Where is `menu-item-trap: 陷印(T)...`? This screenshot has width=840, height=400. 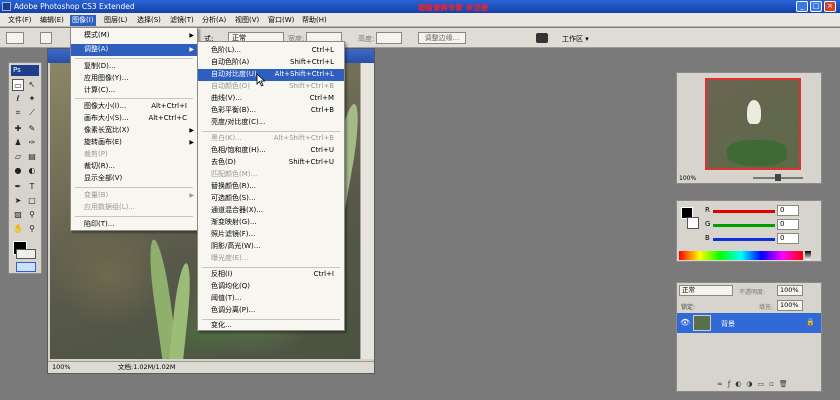
menu-item-trap: 陷印(T)... is located at coordinates (134, 225).